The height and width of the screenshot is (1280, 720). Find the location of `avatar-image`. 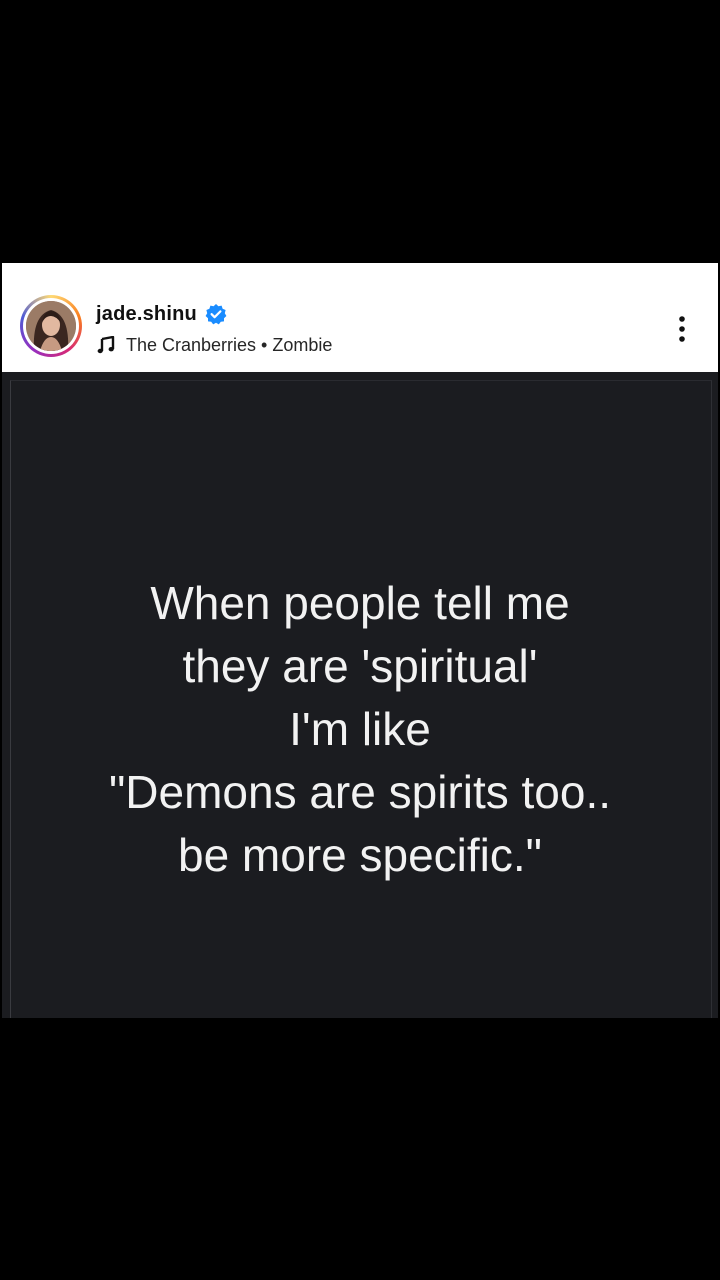

avatar-image is located at coordinates (51, 326).